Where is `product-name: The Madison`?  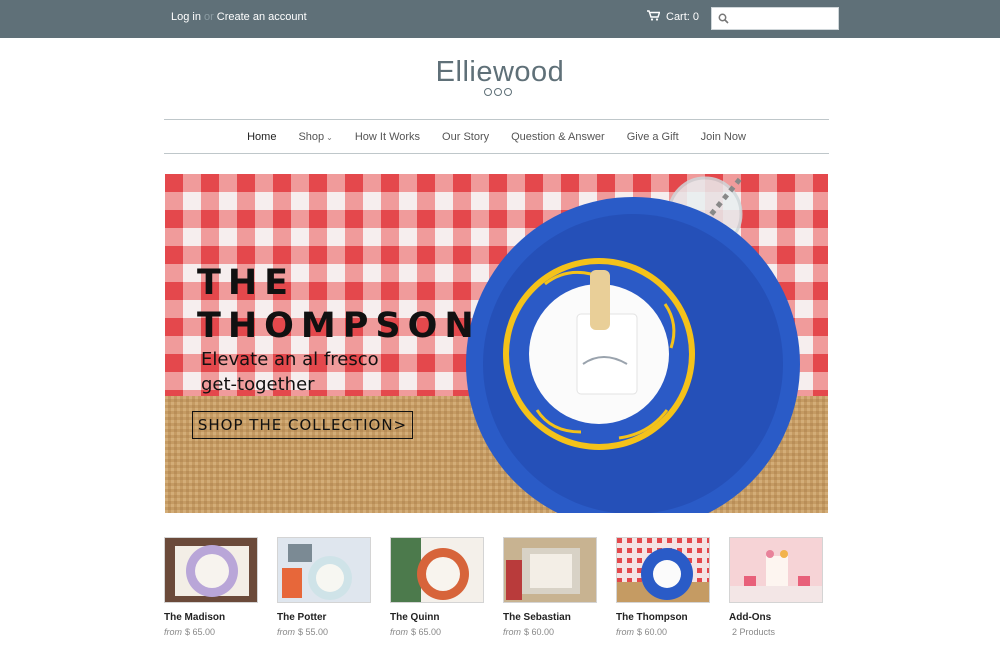
product-name: The Madison is located at coordinates (211, 617).